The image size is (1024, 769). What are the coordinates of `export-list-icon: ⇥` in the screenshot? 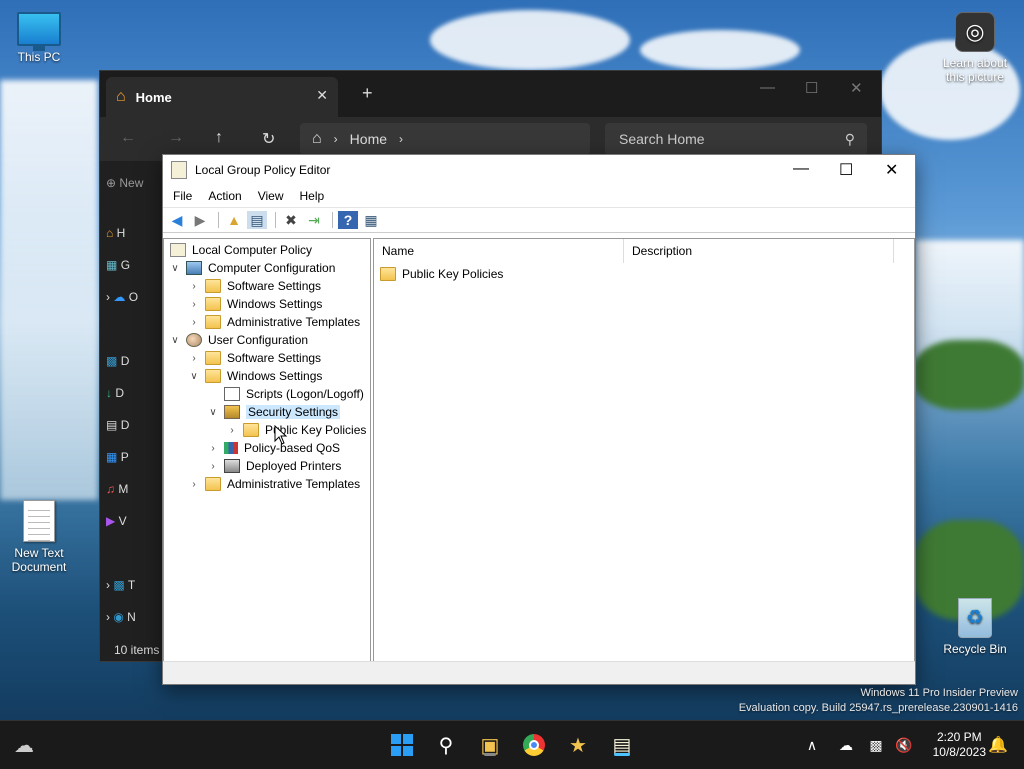 It's located at (314, 220).